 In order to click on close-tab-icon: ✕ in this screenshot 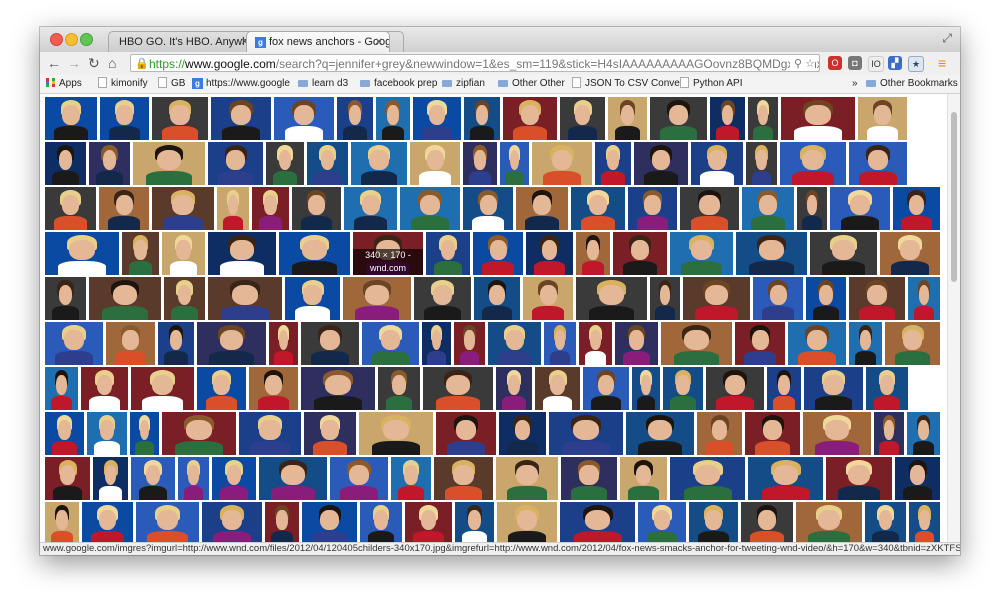, I will do `click(379, 42)`.